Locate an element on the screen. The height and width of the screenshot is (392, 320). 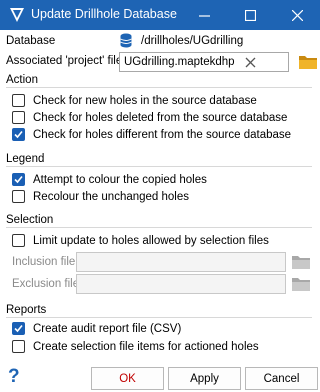
minimize-icon is located at coordinates (204, 15).